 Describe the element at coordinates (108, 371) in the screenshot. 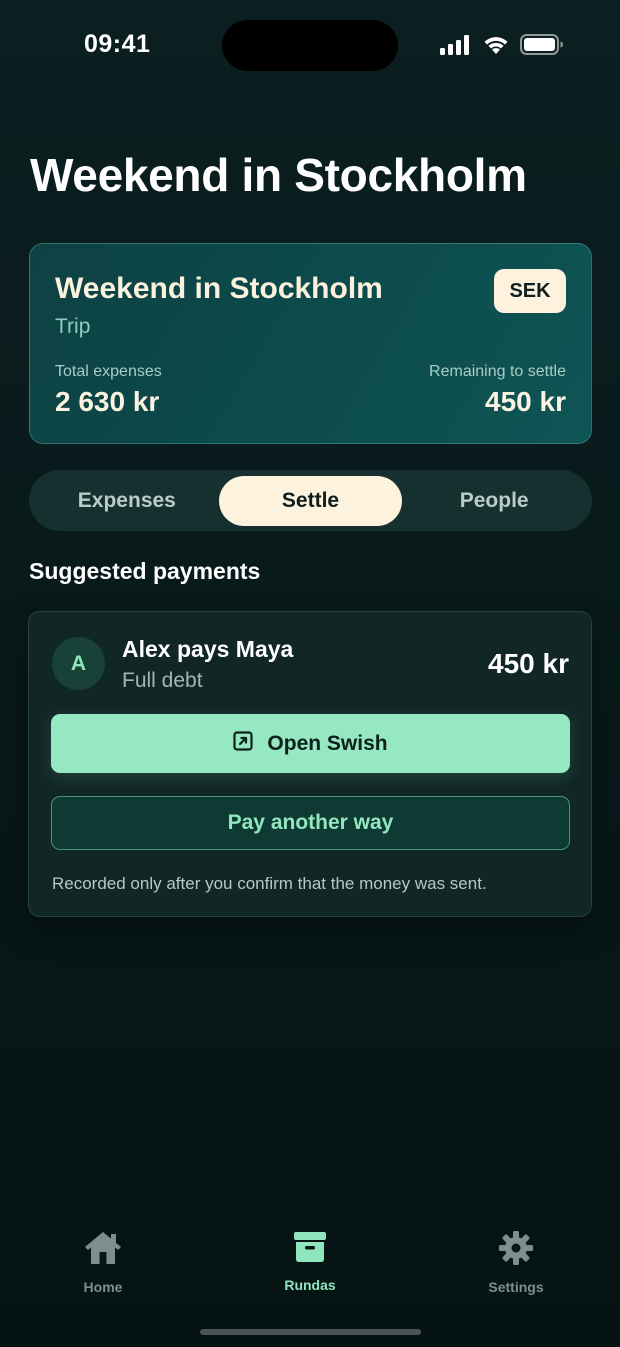

I see `total-expenses-label: Total expenses` at that location.